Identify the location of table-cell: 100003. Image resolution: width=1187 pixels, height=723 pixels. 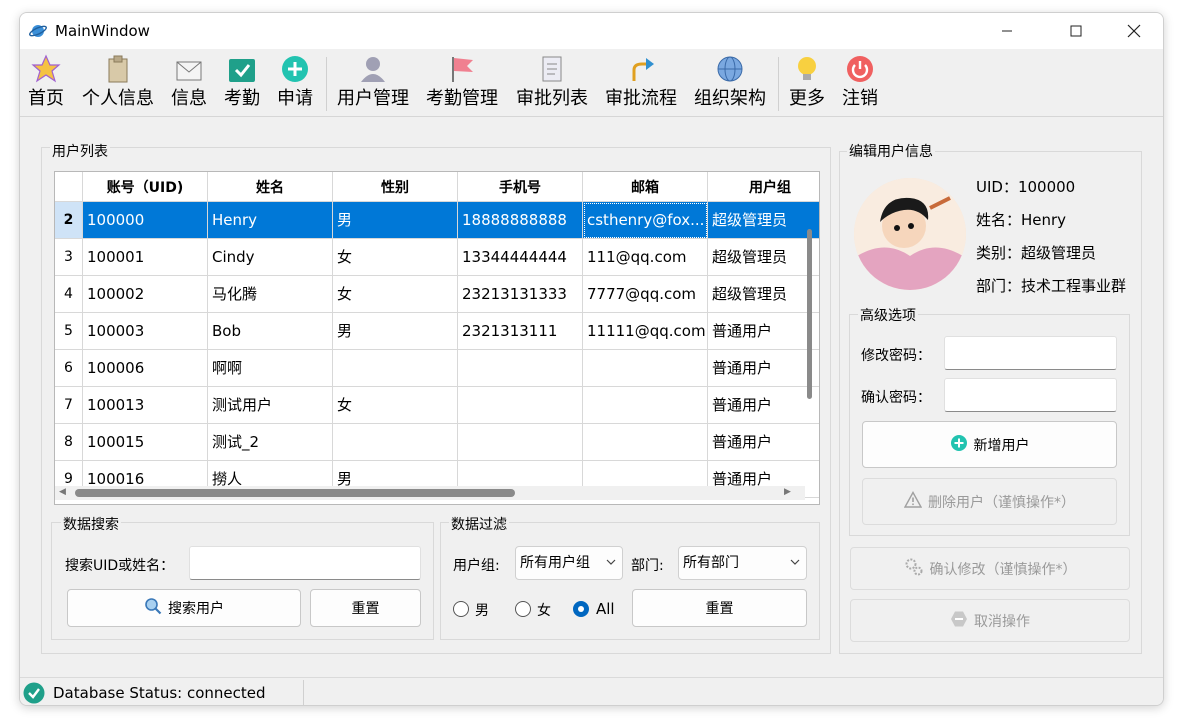
(145, 331).